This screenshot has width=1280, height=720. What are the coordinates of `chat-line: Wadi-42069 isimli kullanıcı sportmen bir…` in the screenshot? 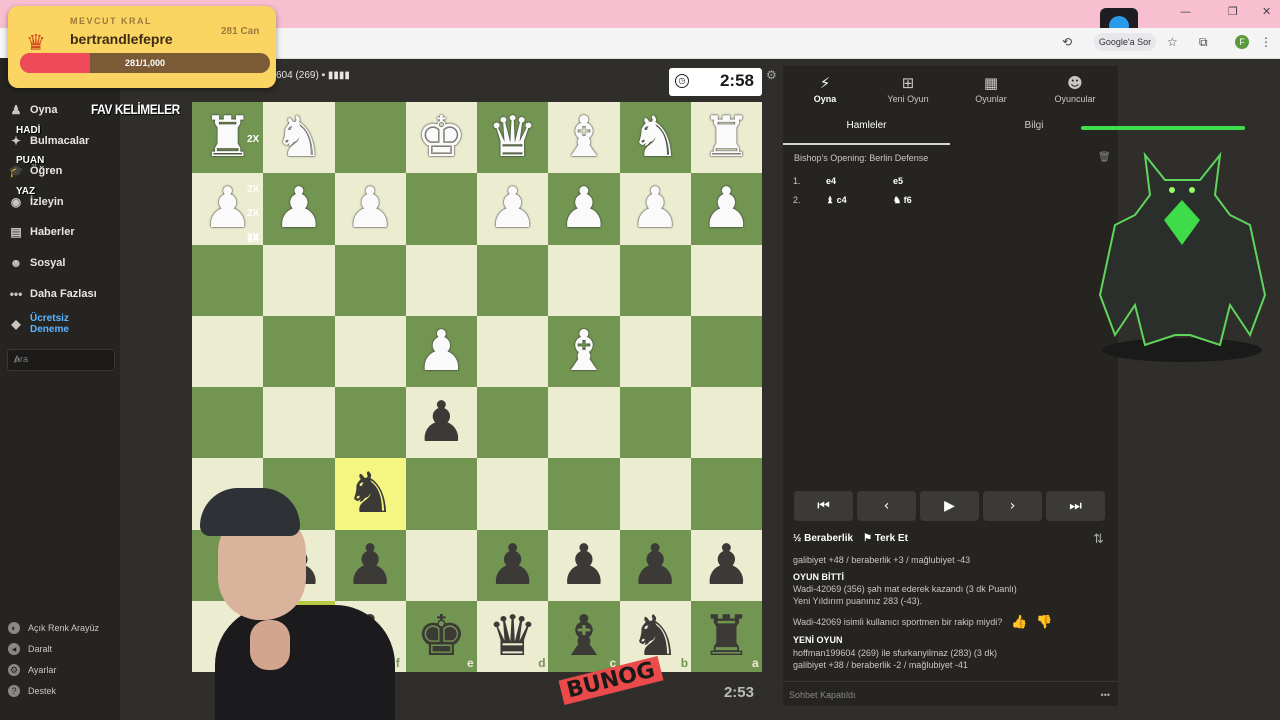 It's located at (898, 622).